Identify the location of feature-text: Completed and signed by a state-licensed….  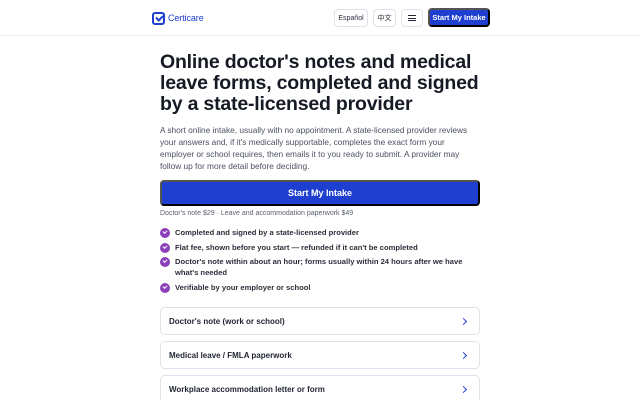
(267, 232).